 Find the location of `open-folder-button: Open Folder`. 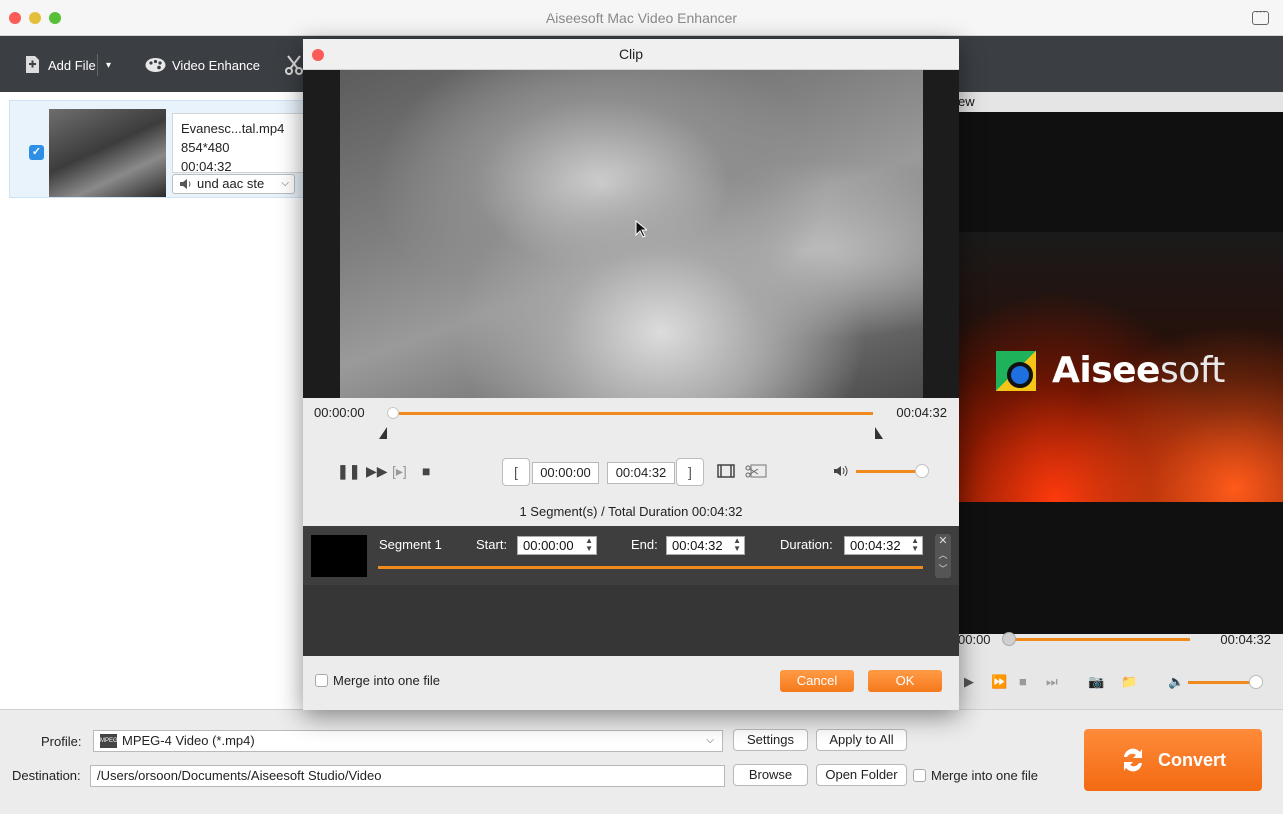

open-folder-button: Open Folder is located at coordinates (861, 775).